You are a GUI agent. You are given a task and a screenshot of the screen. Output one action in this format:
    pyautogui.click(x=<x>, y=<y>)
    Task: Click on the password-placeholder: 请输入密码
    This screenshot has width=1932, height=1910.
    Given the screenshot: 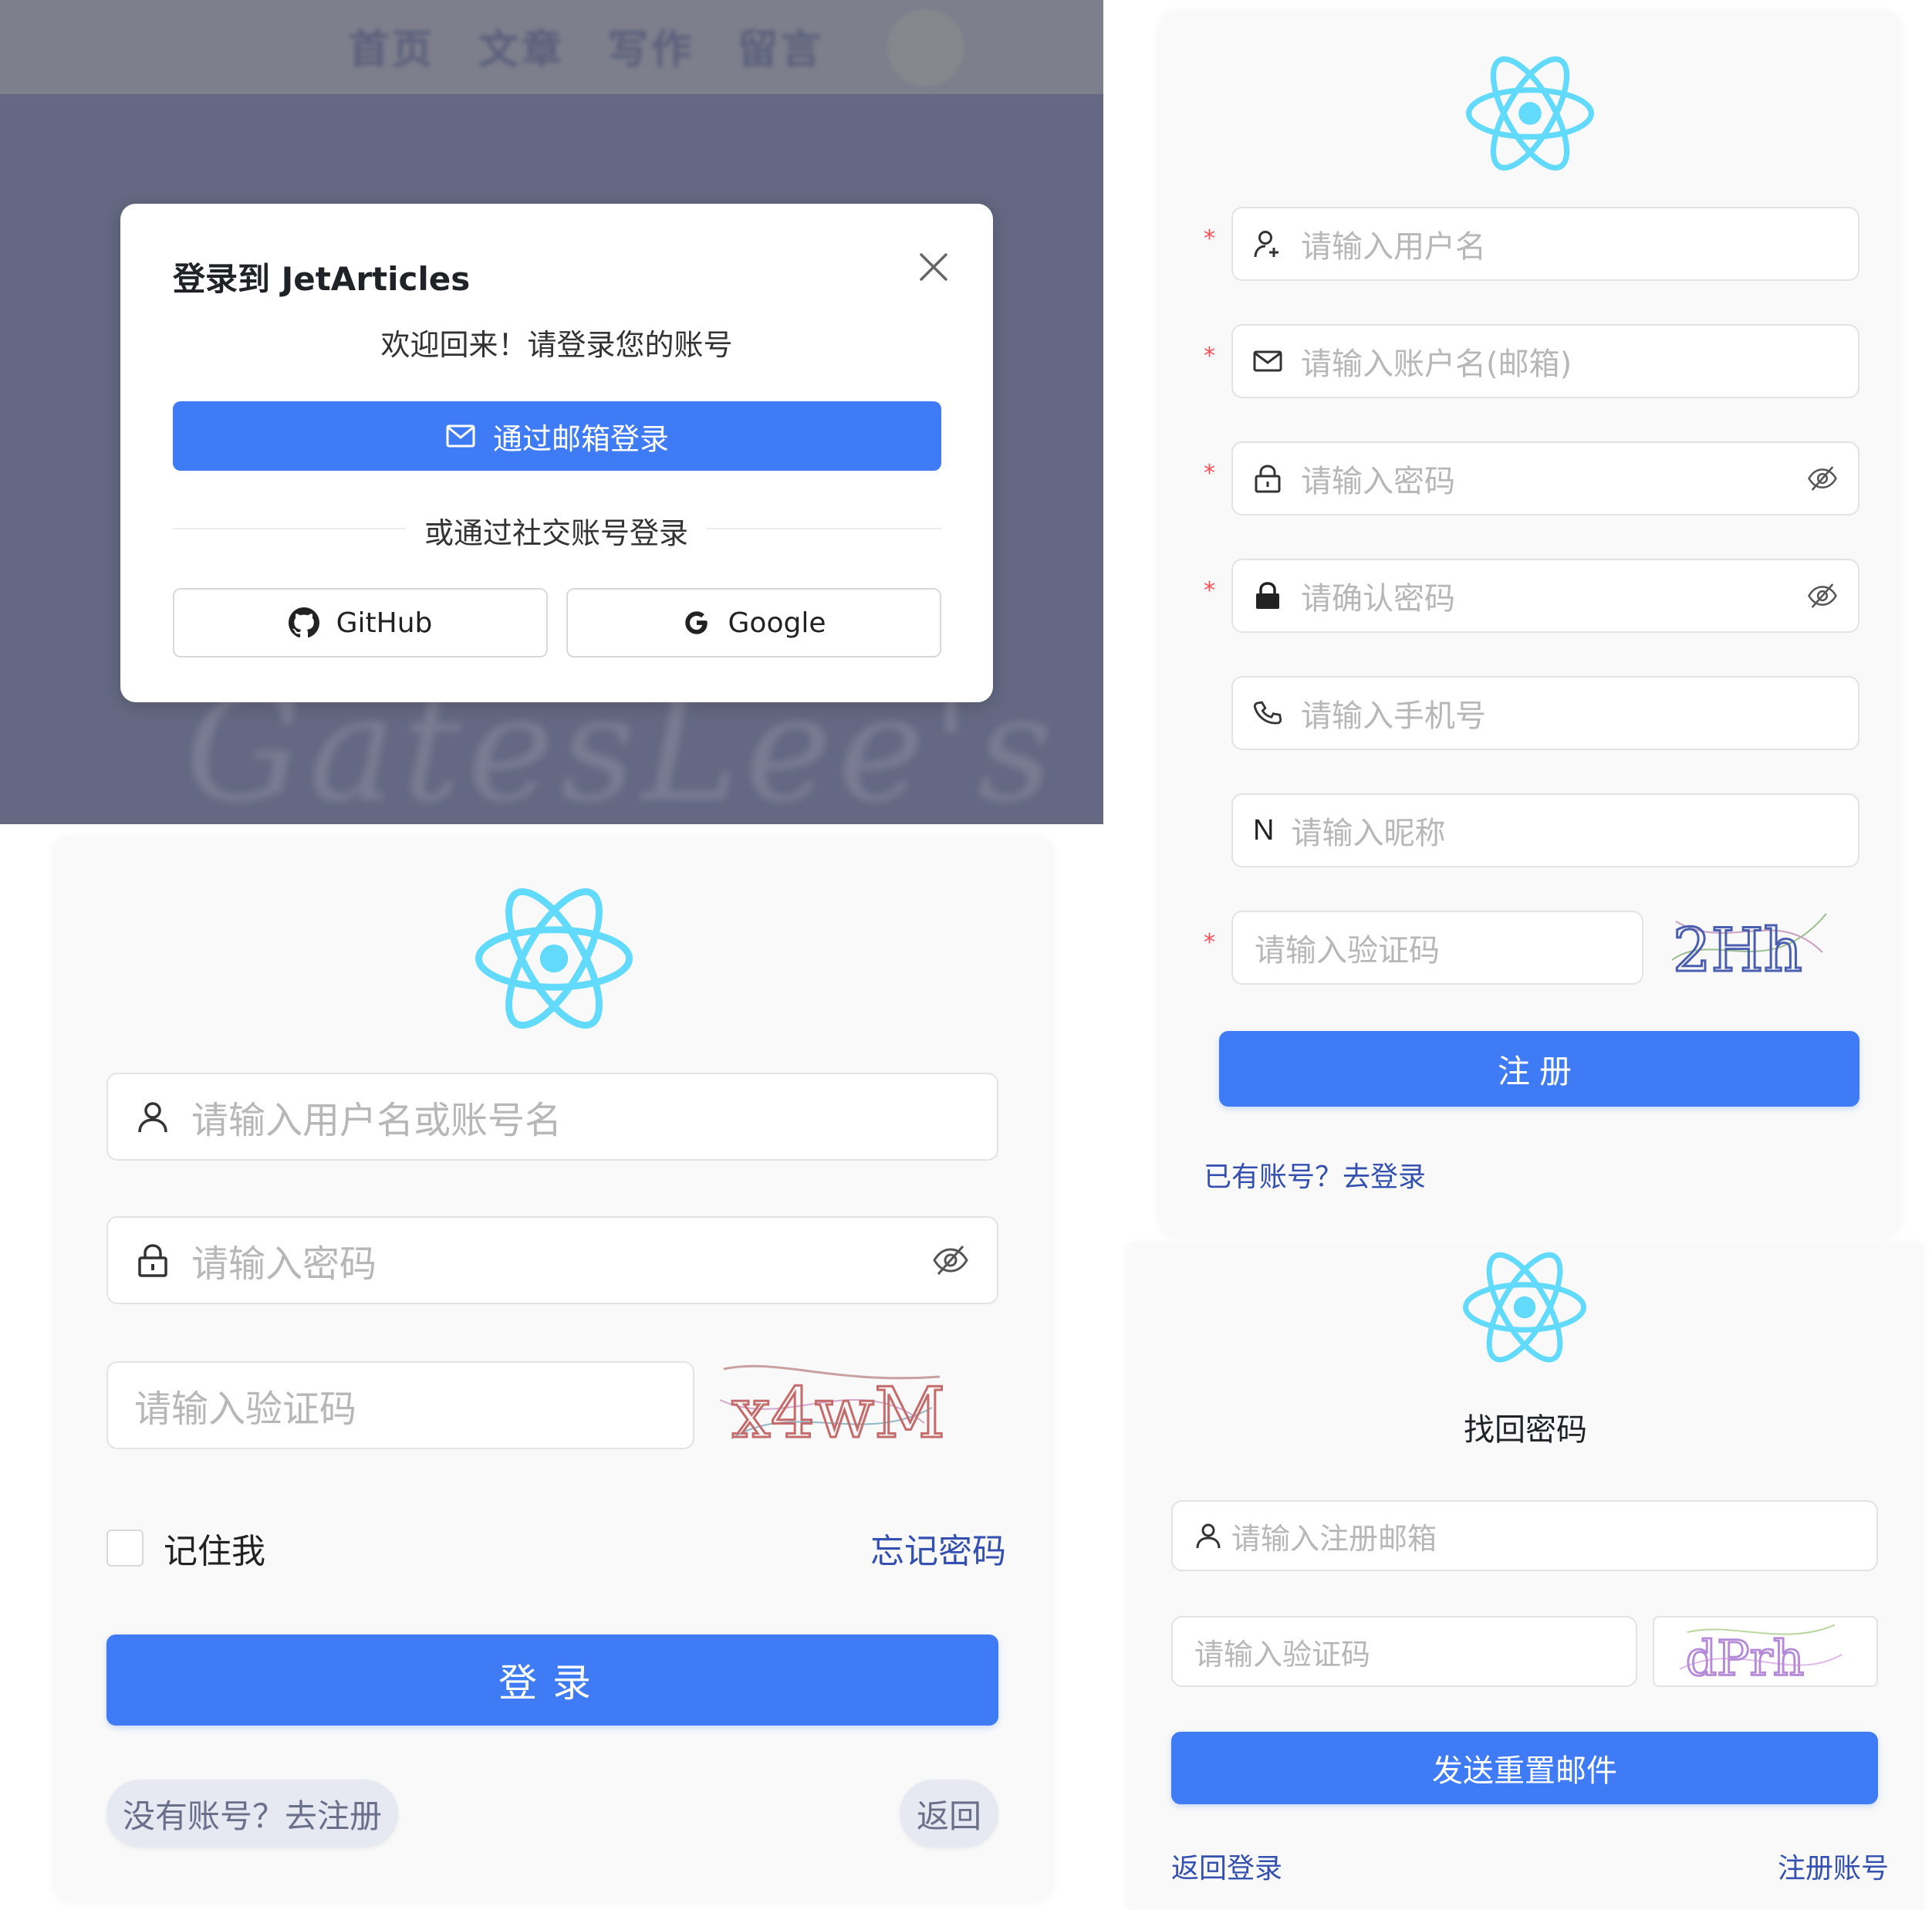 What is the action you would take?
    pyautogui.click(x=284, y=1264)
    